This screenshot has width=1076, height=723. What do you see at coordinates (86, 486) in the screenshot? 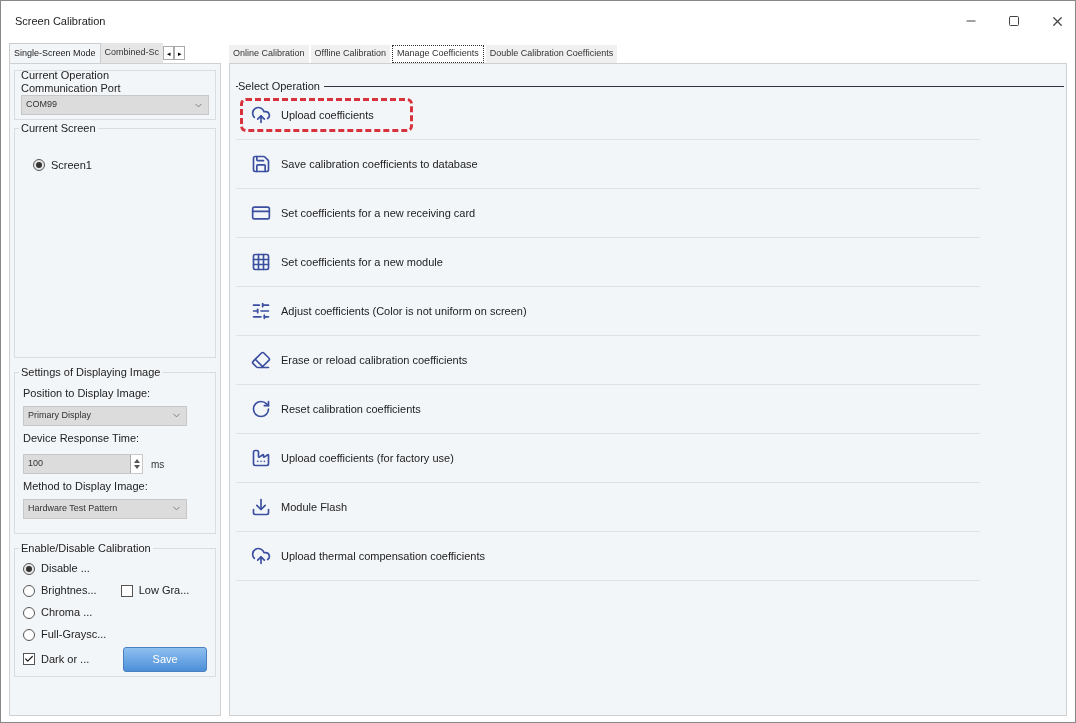
I see `field-label: Method to Display Image:` at bounding box center [86, 486].